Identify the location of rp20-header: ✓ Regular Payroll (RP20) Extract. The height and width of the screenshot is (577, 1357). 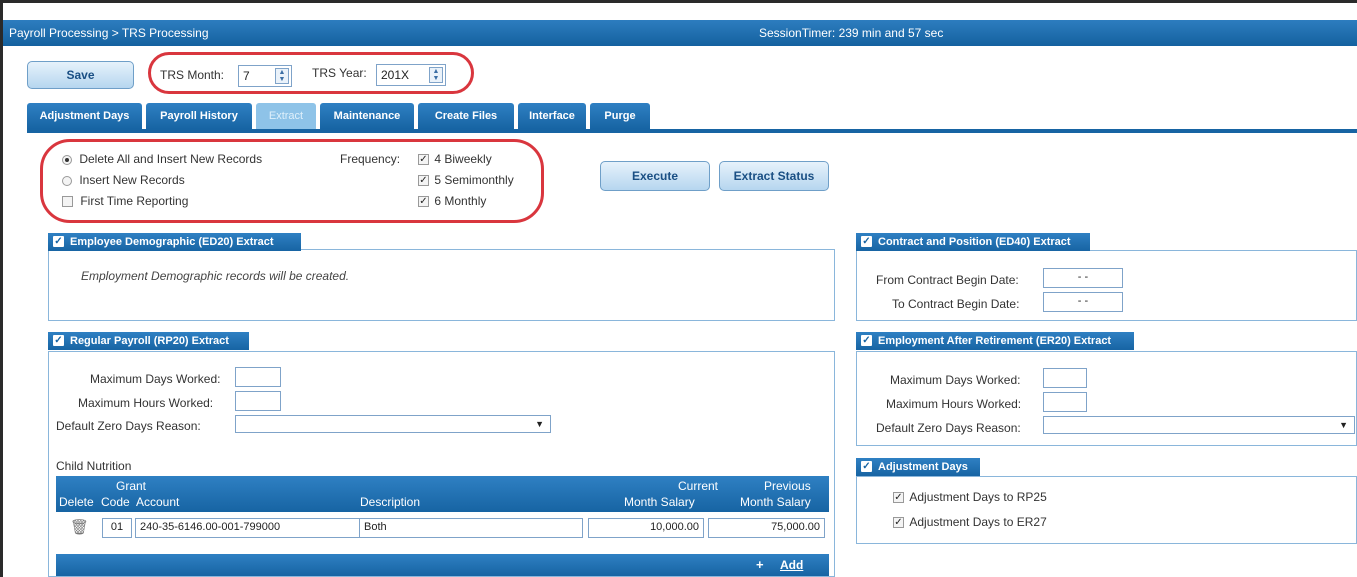
(148, 341).